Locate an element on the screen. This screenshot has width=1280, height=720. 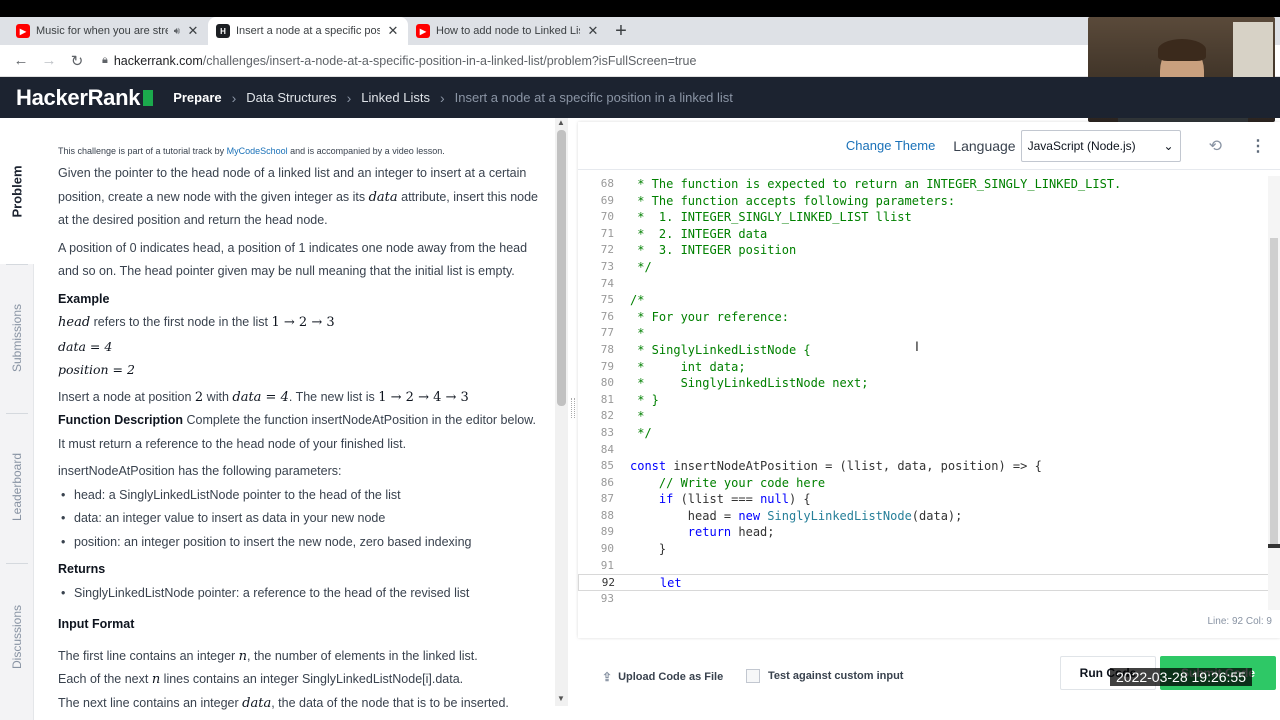
breadcrumb-linked-lists: Linked Lists is located at coordinates (395, 97).